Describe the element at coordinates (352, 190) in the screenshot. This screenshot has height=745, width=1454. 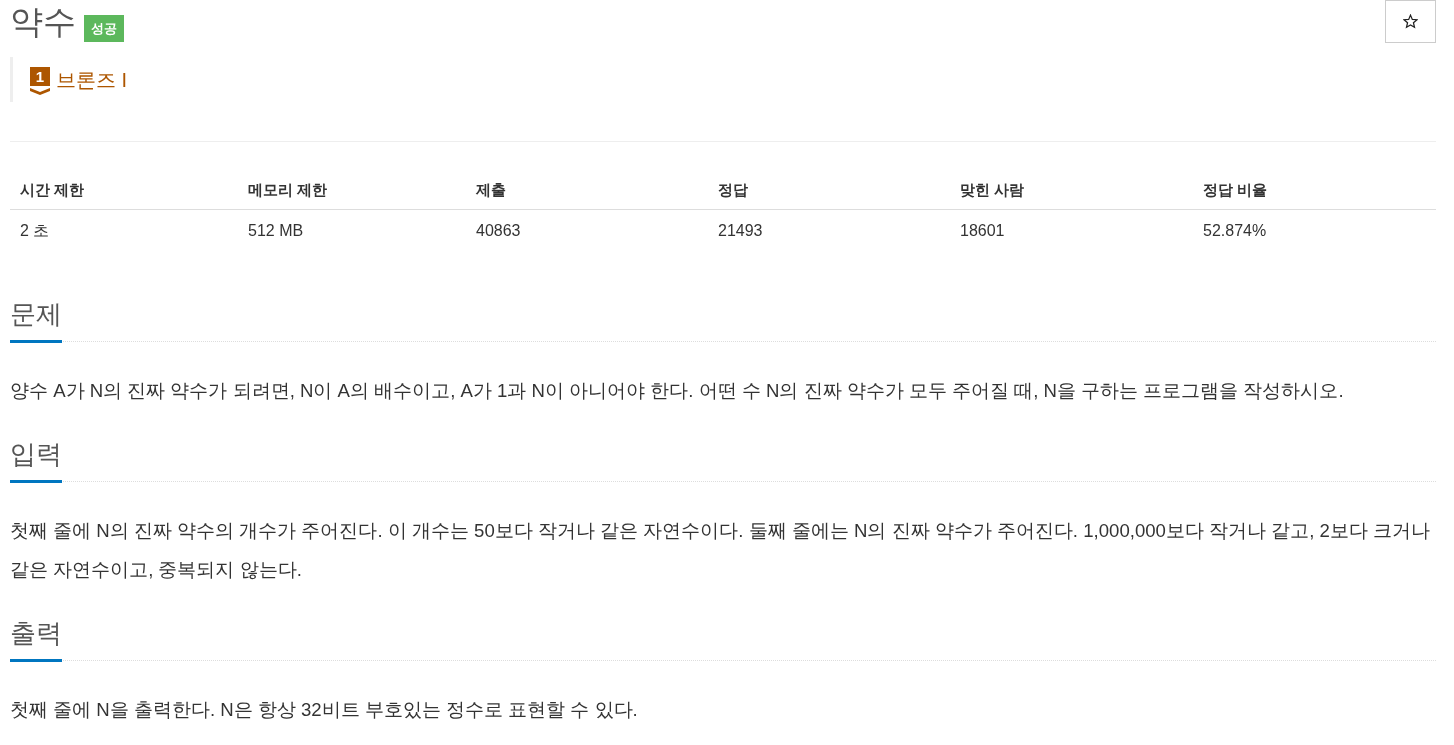
I see `column-header: 메모리 제한` at that location.